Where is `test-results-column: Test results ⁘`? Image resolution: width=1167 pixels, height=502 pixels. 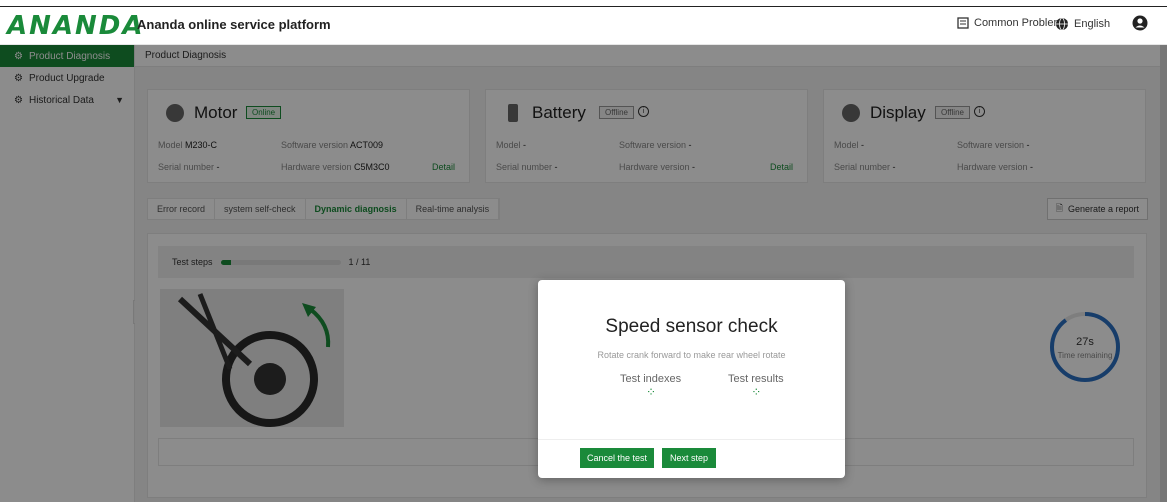 test-results-column: Test results ⁘ is located at coordinates (756, 386).